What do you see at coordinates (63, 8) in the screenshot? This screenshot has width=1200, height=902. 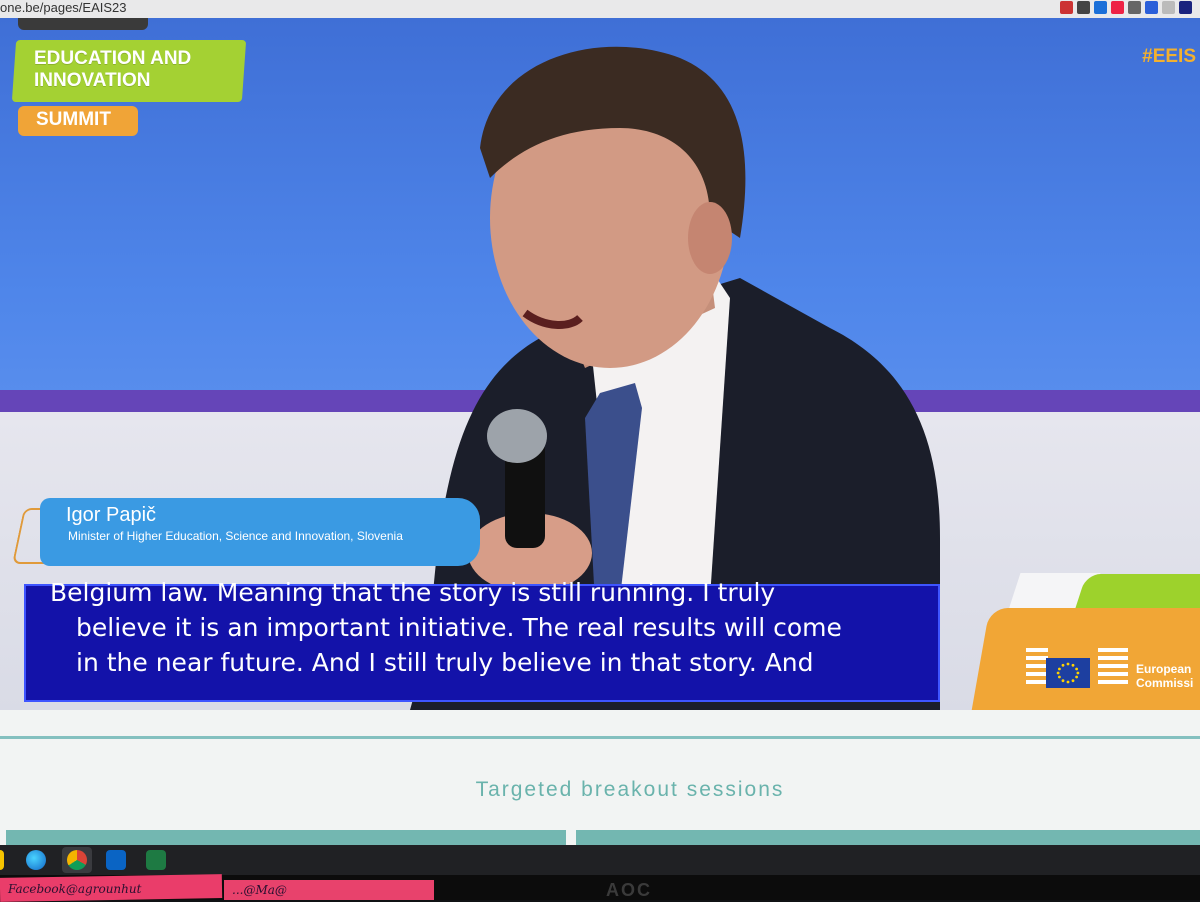 I see `address-bar-url: one.be/pages/EAIS23` at bounding box center [63, 8].